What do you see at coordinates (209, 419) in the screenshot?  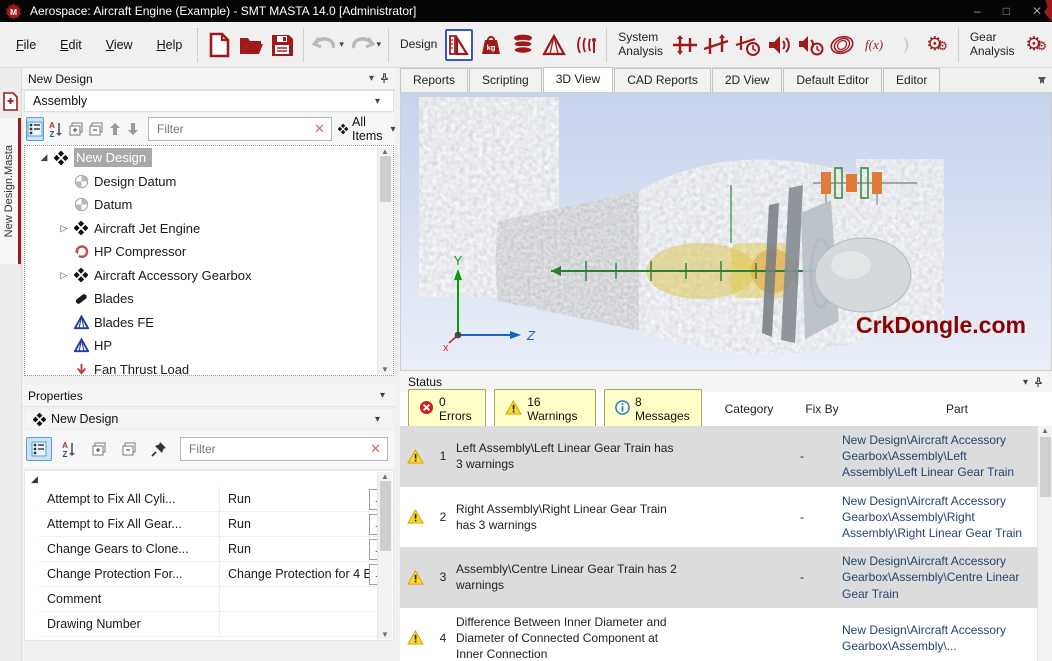 I see `properties-target-selector: New Design ▾` at bounding box center [209, 419].